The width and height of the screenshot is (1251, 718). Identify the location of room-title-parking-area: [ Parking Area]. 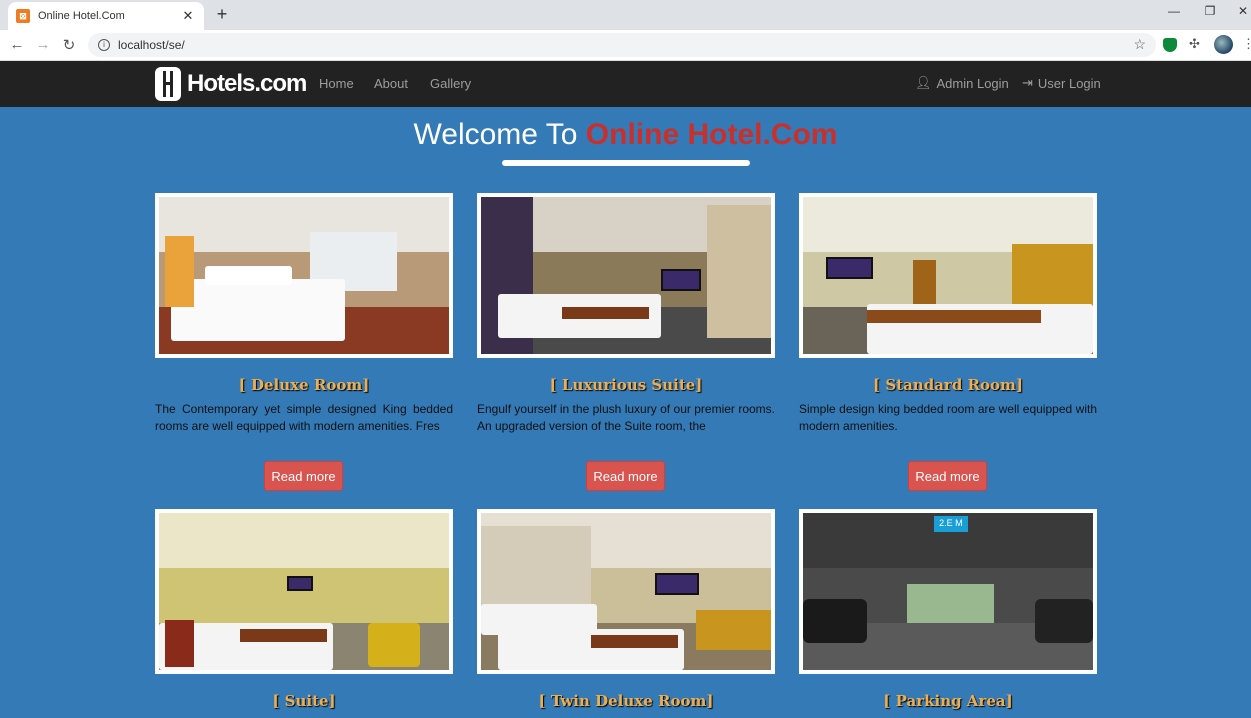
(948, 701).